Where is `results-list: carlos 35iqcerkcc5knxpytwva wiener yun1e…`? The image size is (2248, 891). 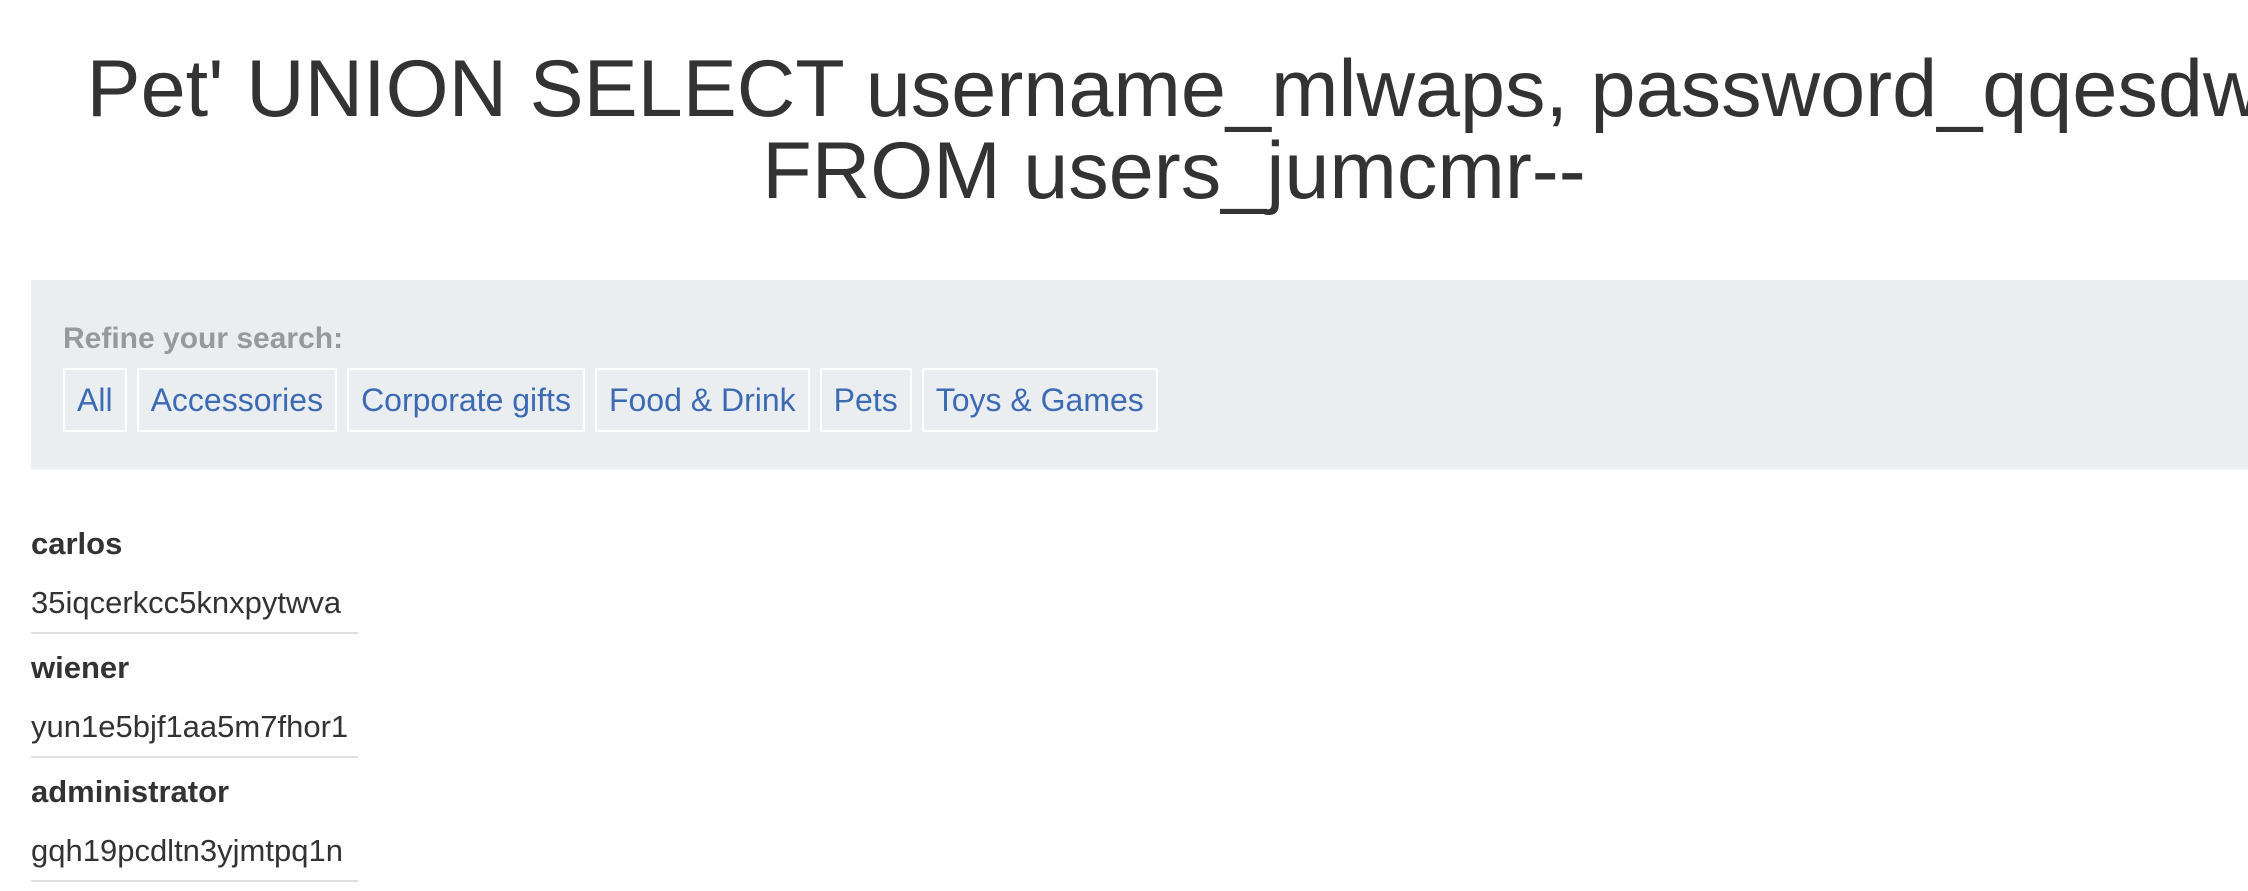 results-list: carlos 35iqcerkcc5knxpytwva wiener yun1e… is located at coordinates (194, 696).